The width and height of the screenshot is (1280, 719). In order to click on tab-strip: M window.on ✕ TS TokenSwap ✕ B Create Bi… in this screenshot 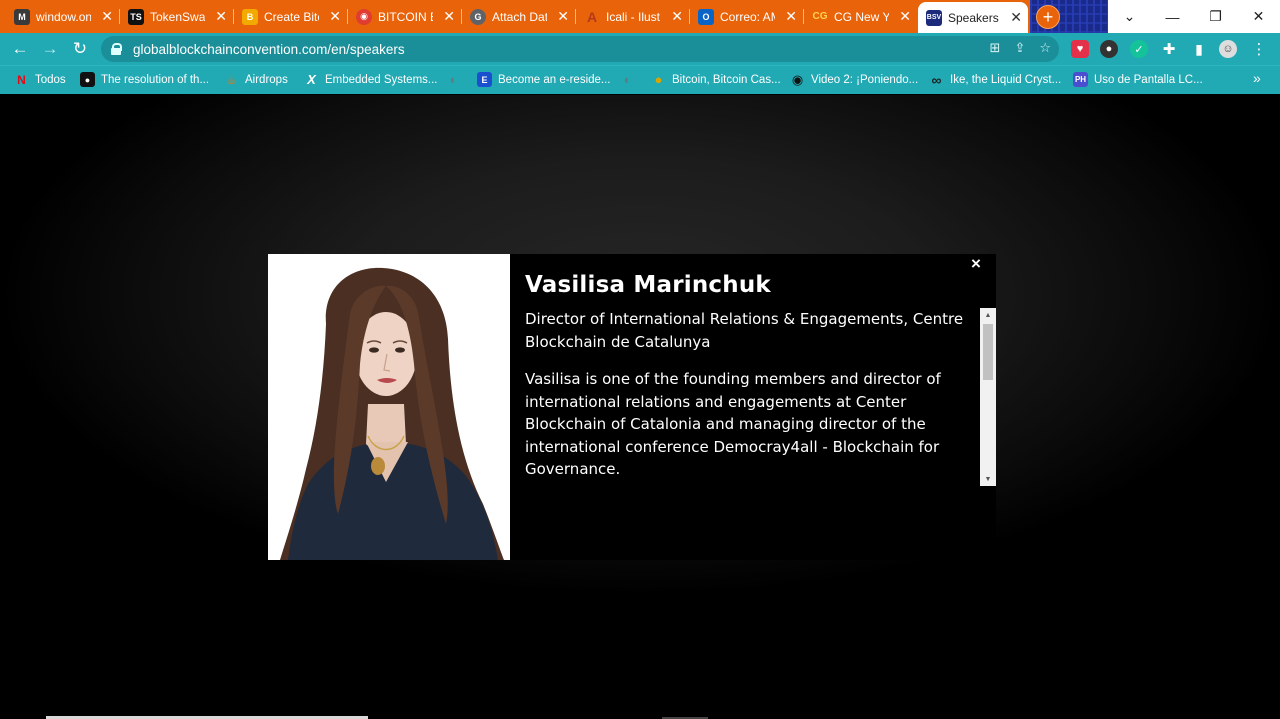, I will do `click(640, 16)`.